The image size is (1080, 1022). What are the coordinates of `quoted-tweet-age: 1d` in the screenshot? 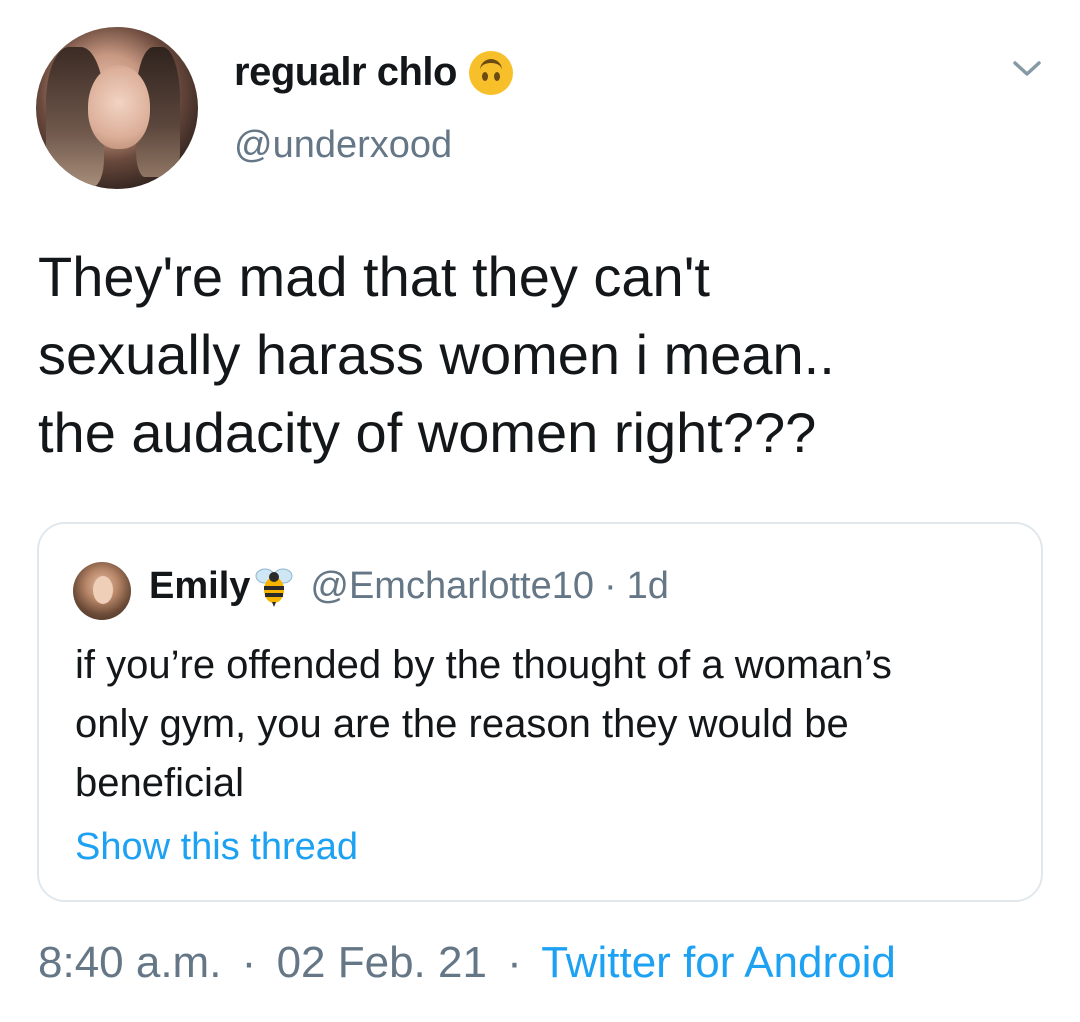 It's located at (647, 585).